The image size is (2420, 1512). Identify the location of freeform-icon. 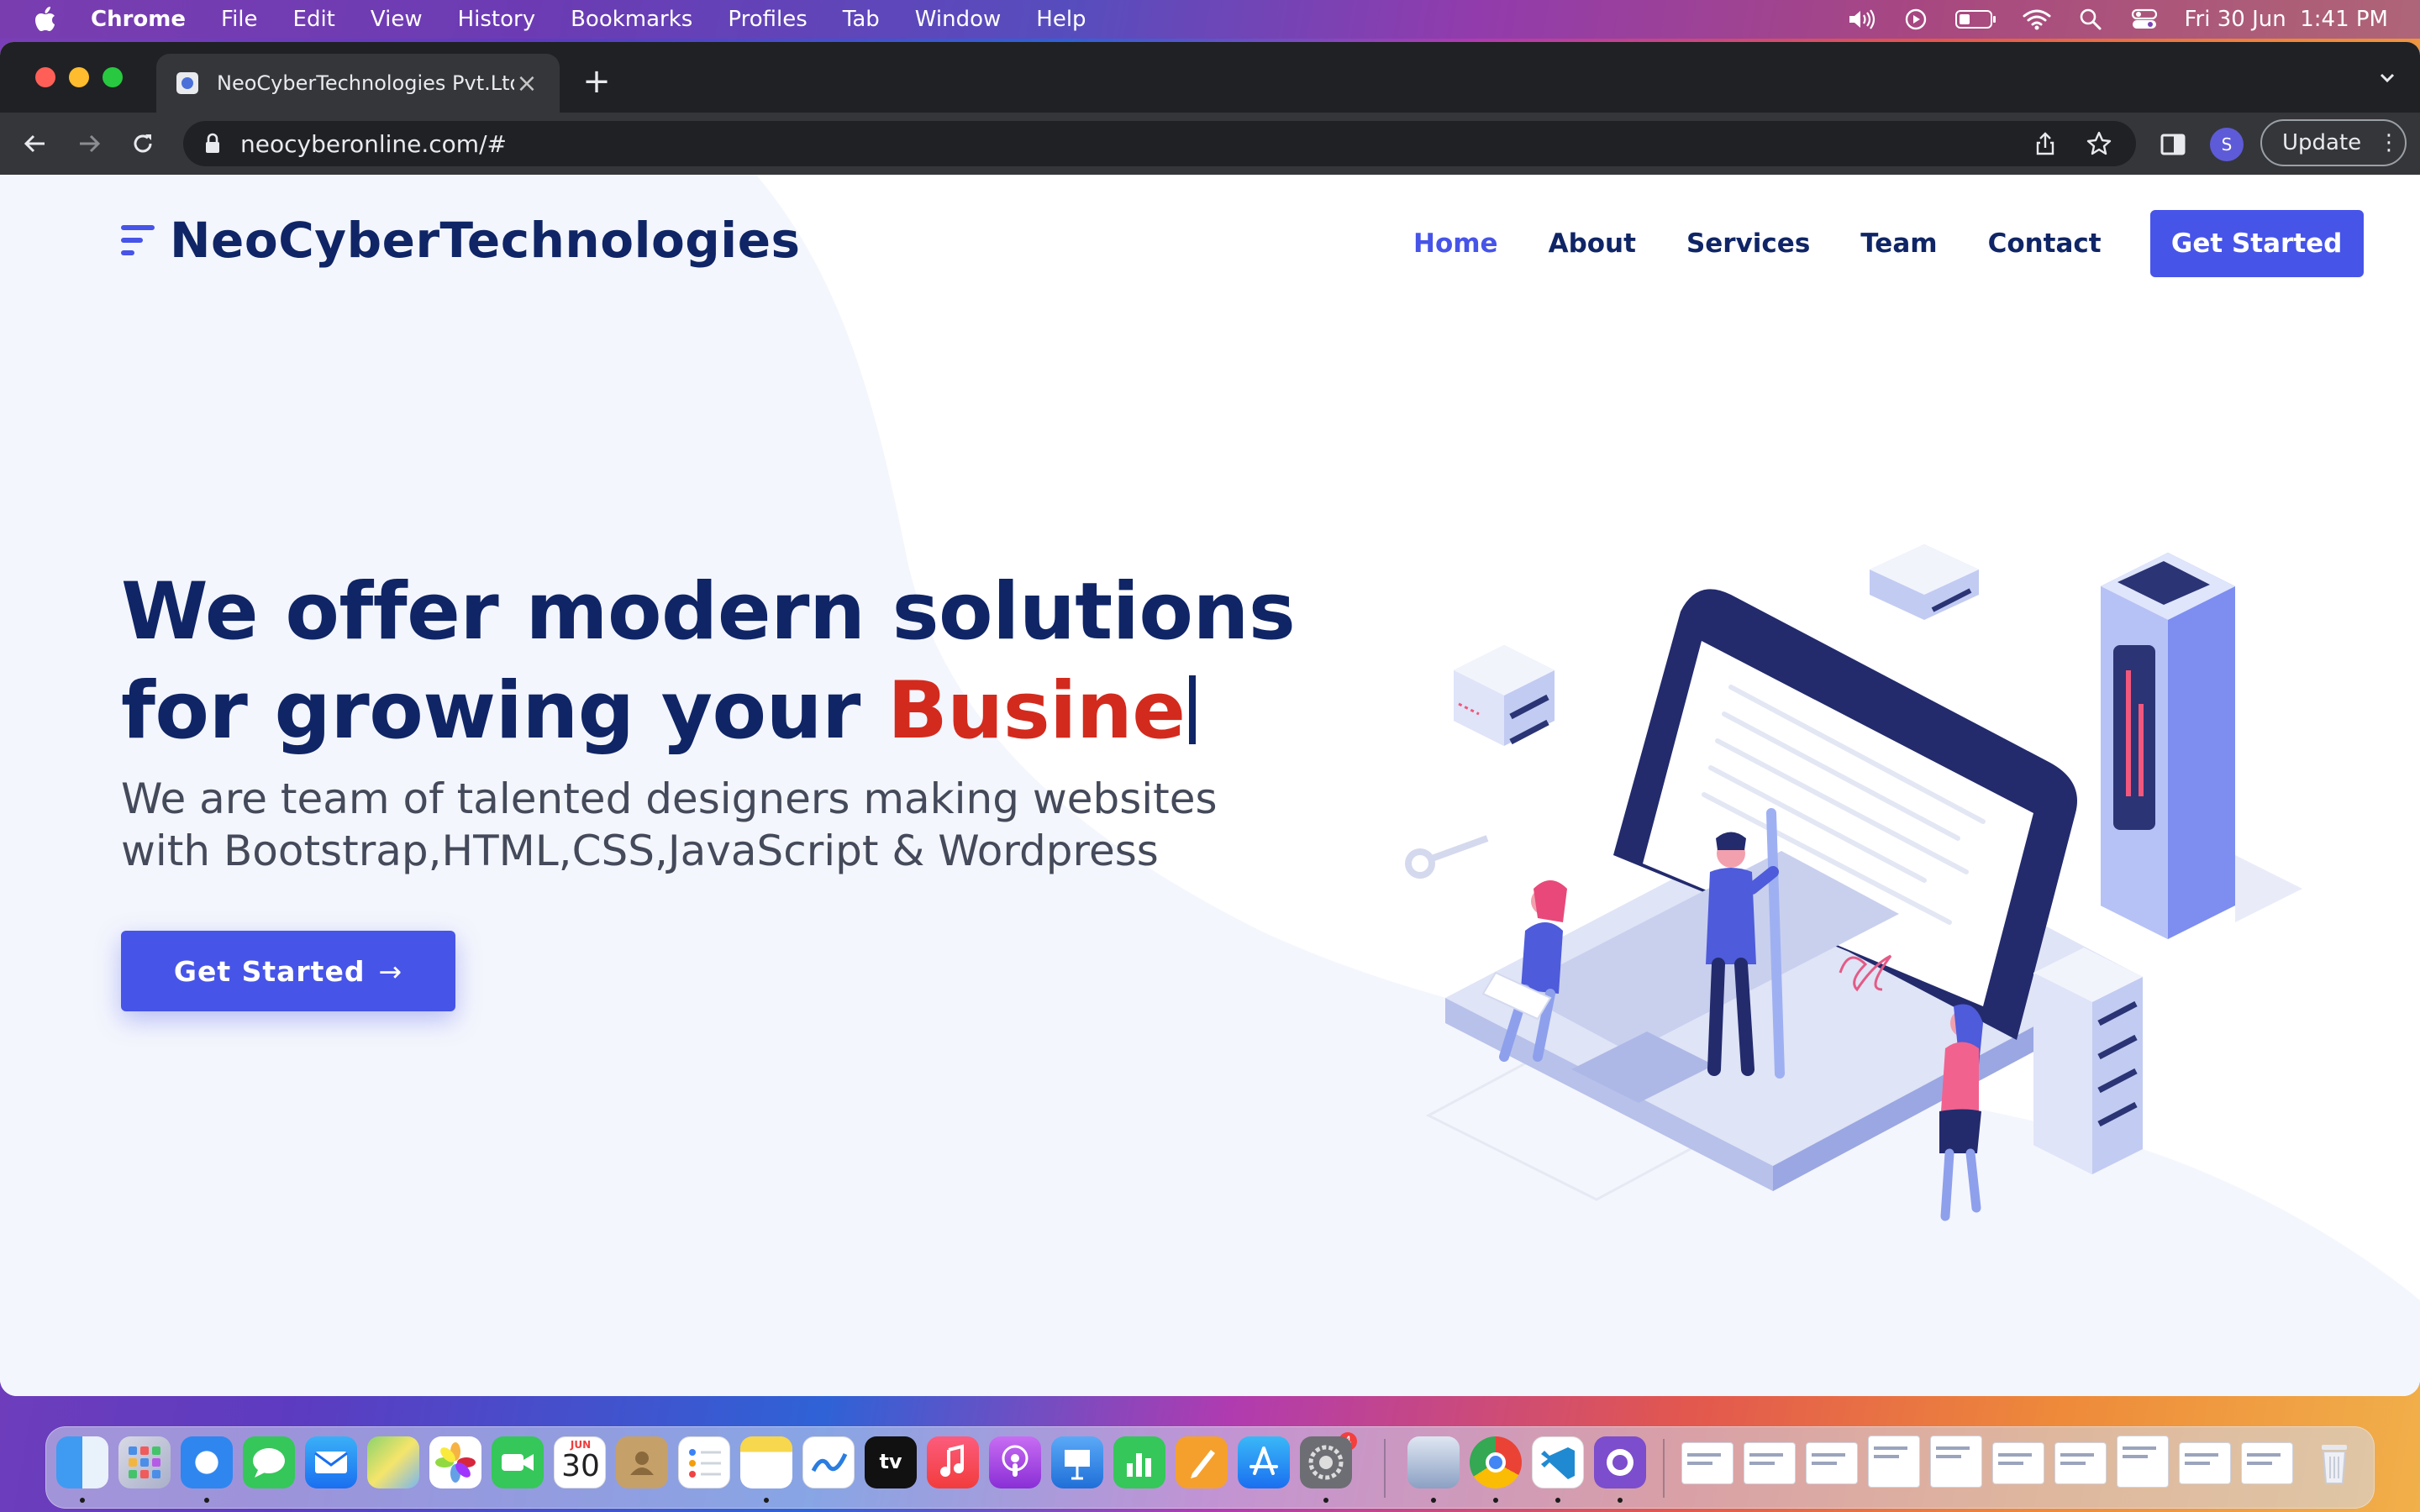
(828, 1462).